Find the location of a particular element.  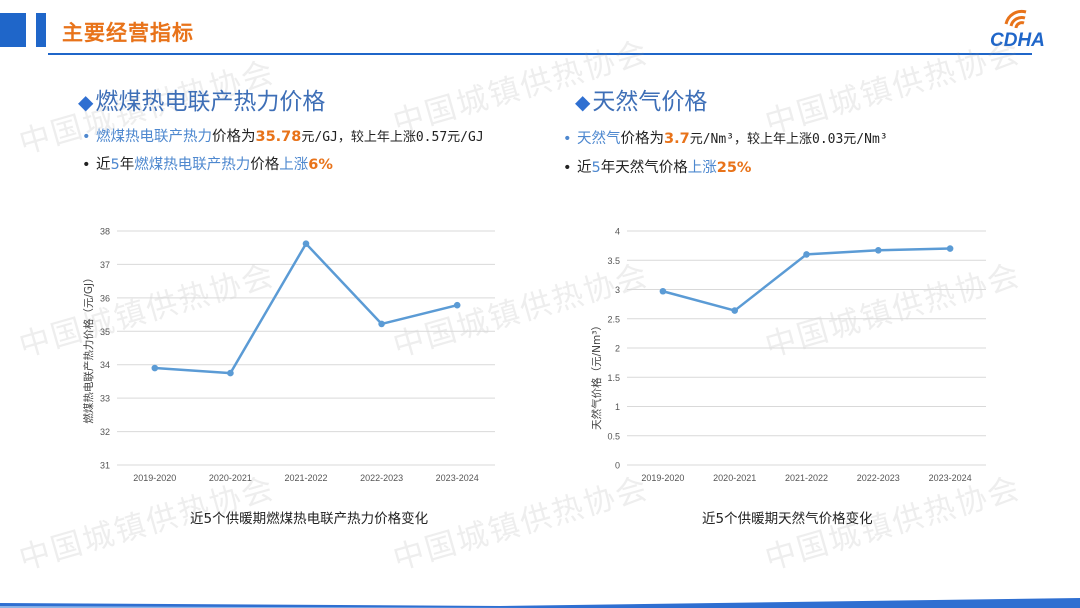

gas-xtick-label: 2023-2024 is located at coordinates (950, 478).